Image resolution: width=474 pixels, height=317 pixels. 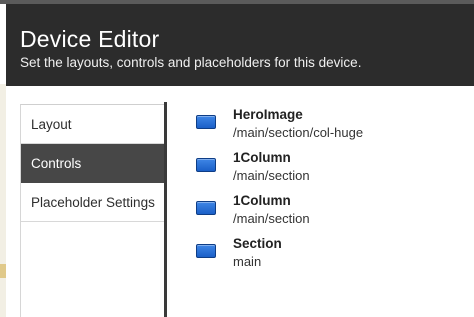 I want to click on rendering-item: HeroImage /main/section/col-huge, so click(x=331, y=127).